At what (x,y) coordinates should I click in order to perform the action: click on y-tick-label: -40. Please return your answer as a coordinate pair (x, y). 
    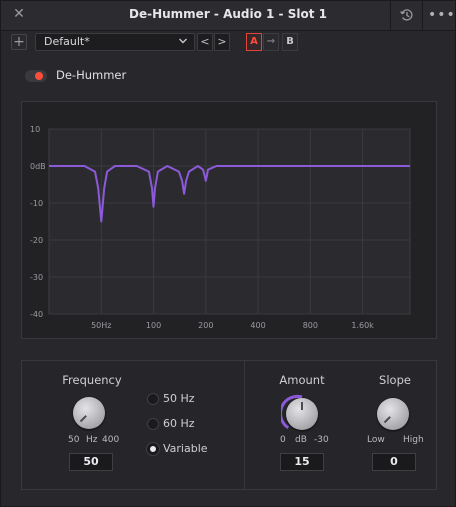
    Looking at the image, I should click on (36, 314).